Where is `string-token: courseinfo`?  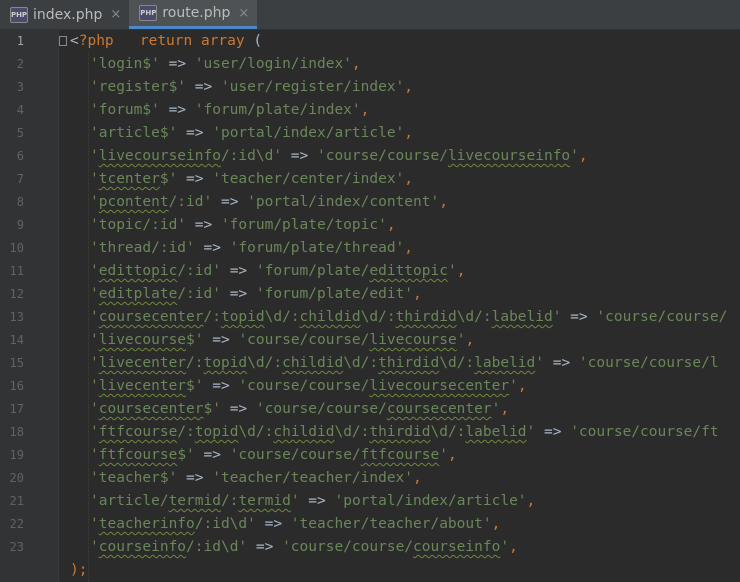 string-token: courseinfo is located at coordinates (457, 547).